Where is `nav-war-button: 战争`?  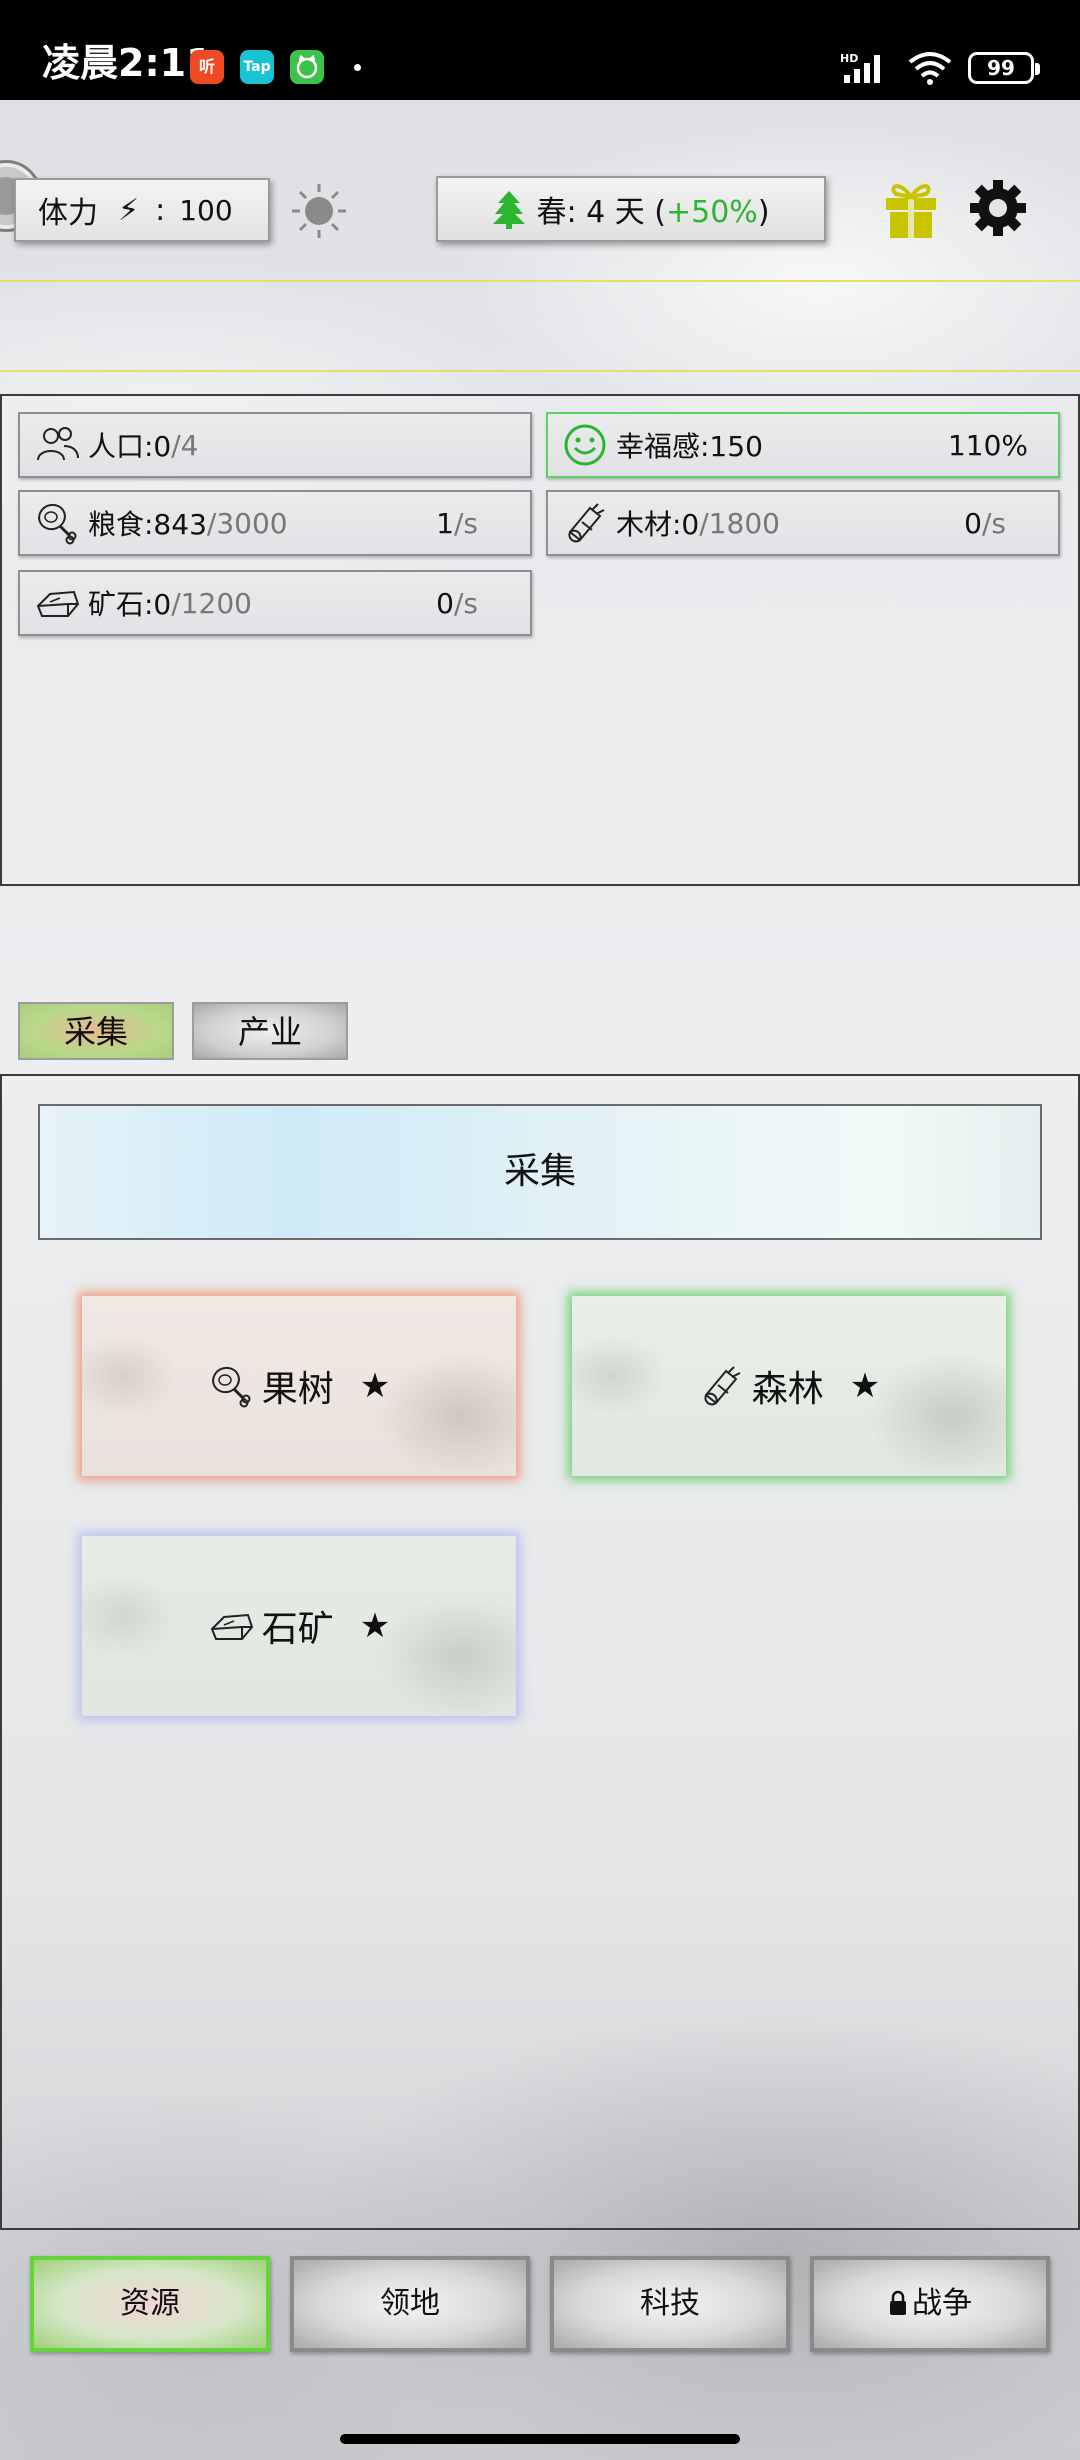
nav-war-button: 战争 is located at coordinates (930, 2304).